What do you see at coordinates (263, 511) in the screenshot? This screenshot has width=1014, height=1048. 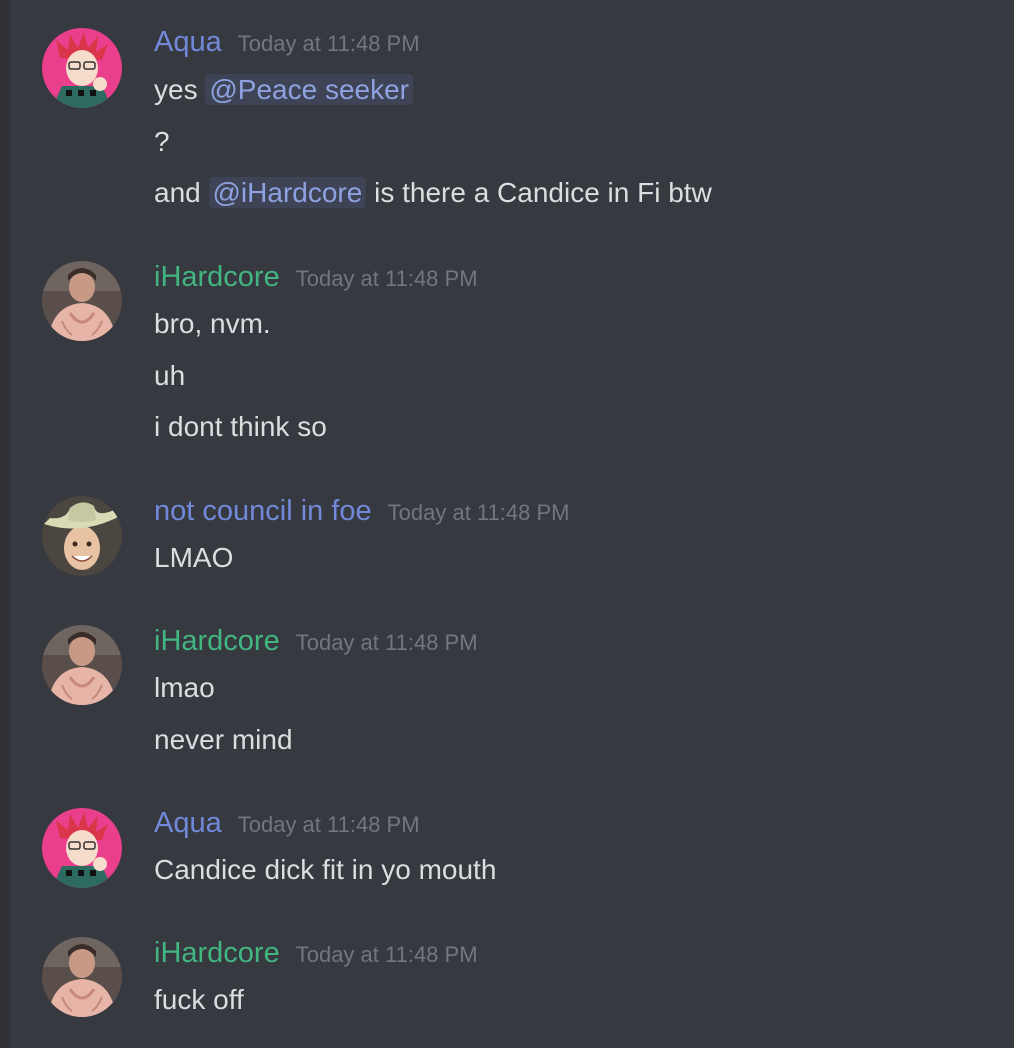 I see `username: not council in foe` at bounding box center [263, 511].